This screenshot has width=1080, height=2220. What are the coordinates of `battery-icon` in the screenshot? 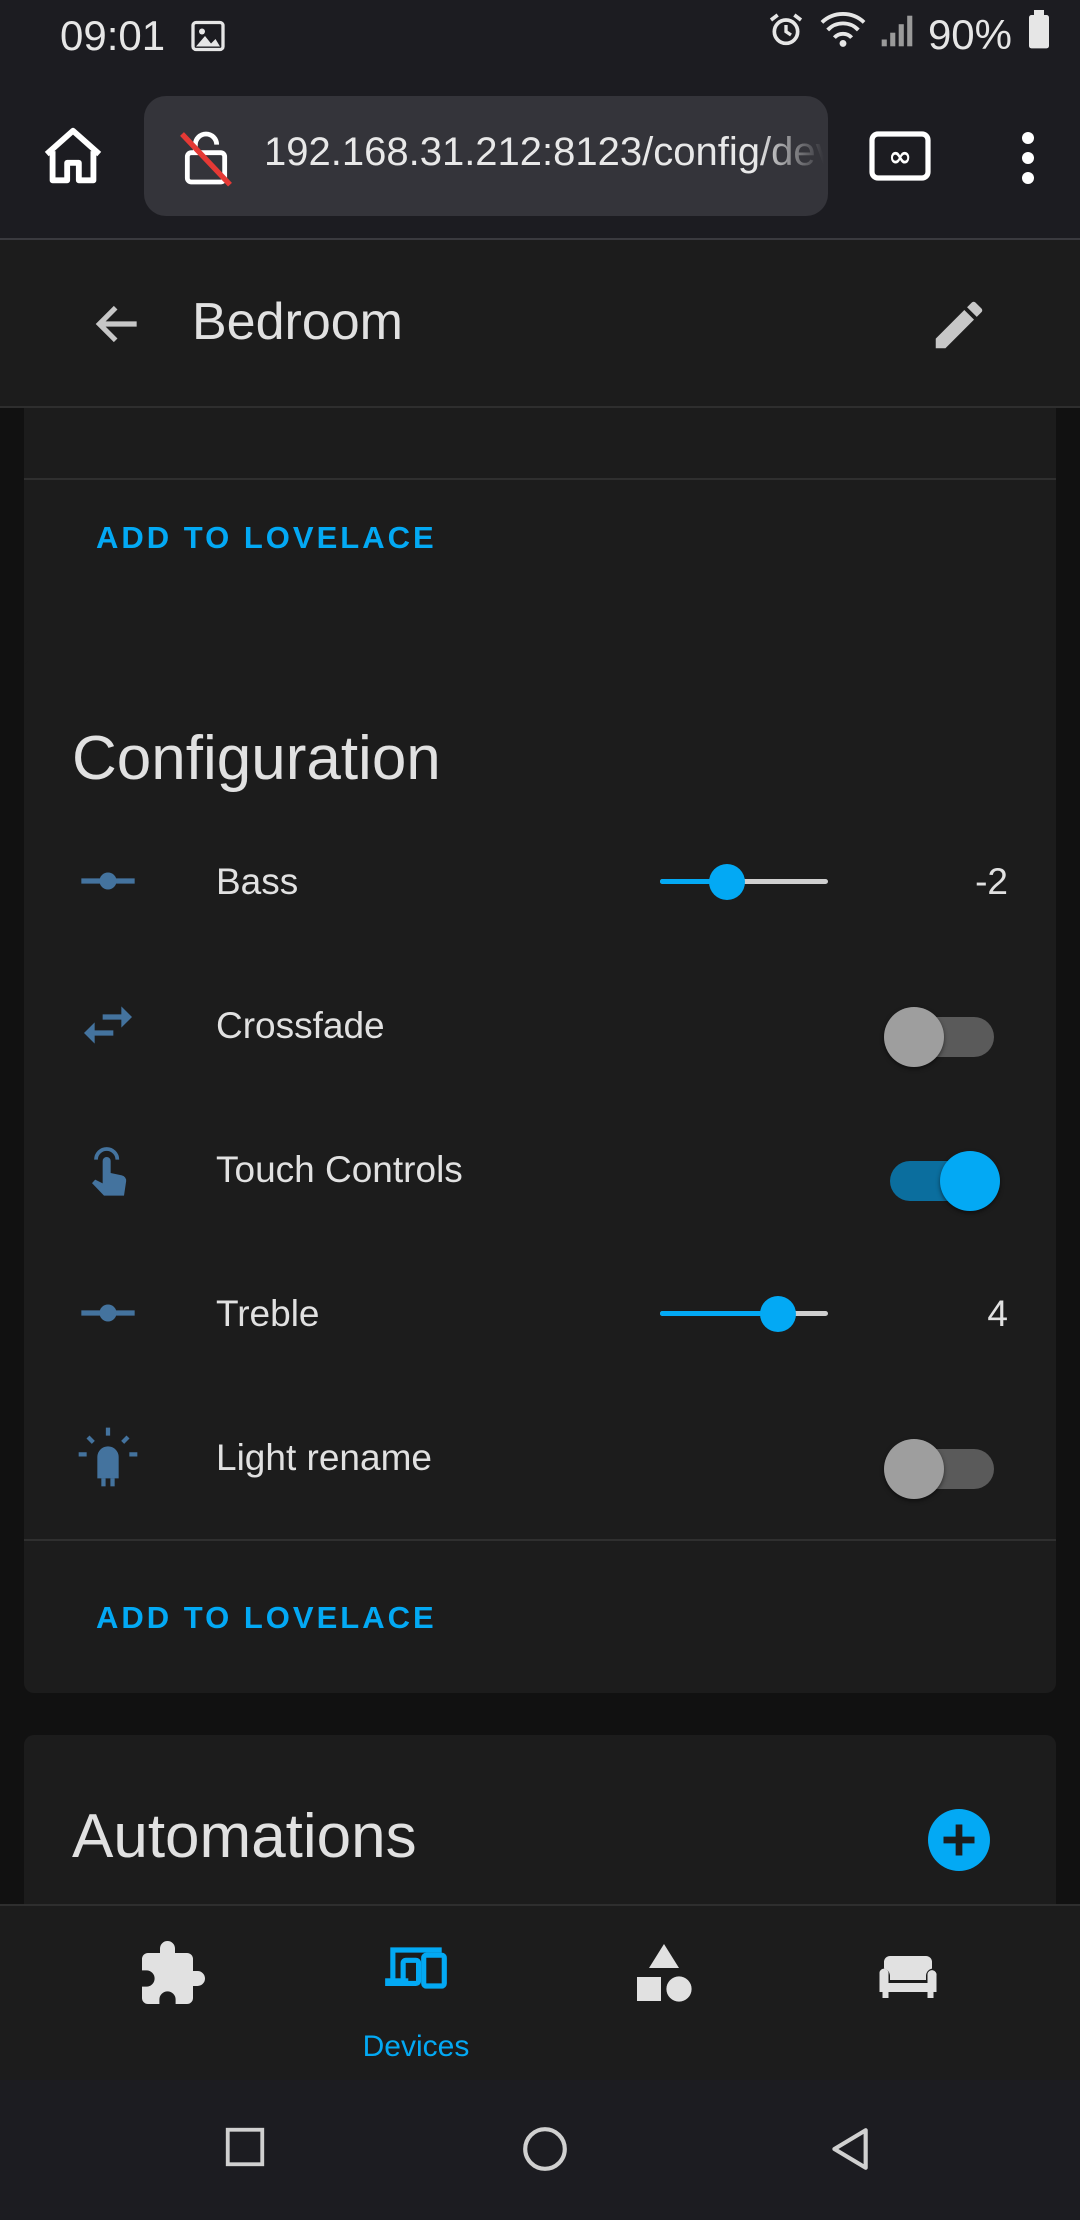 It's located at (1039, 35).